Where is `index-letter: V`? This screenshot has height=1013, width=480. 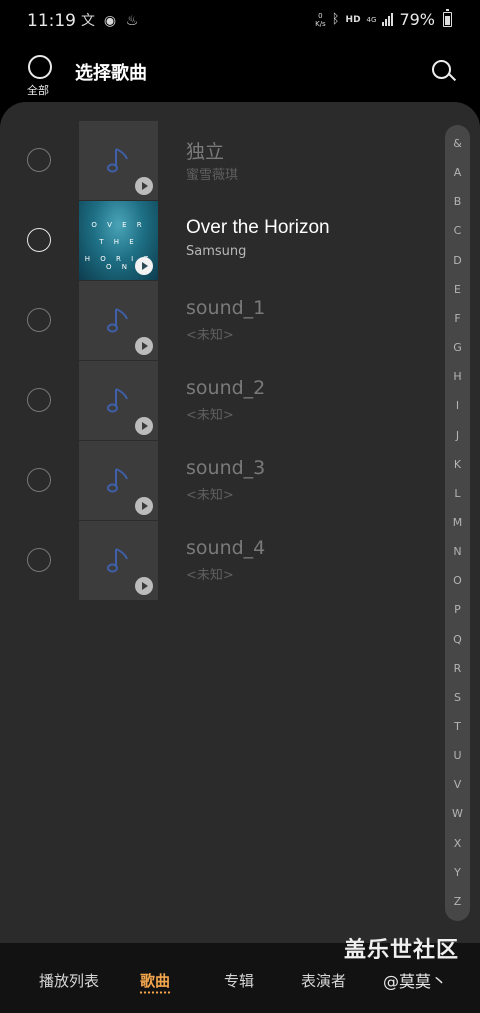
index-letter: V is located at coordinates (457, 784).